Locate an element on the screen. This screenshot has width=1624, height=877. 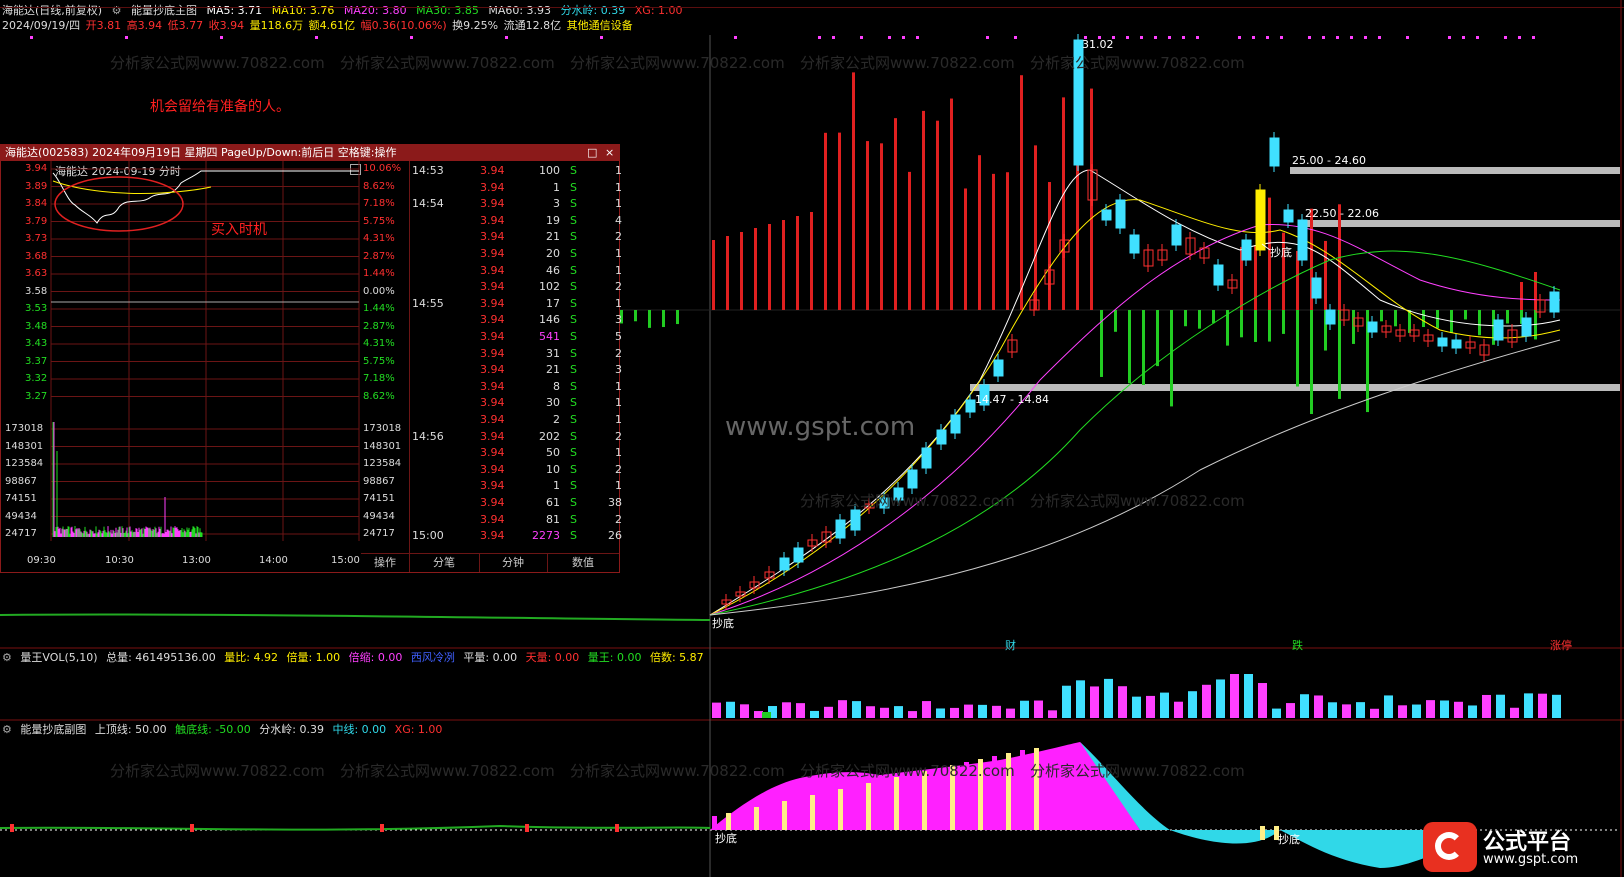
tick-row: 14:55 3.94 17 S 1 is located at coordinates (516, 304).